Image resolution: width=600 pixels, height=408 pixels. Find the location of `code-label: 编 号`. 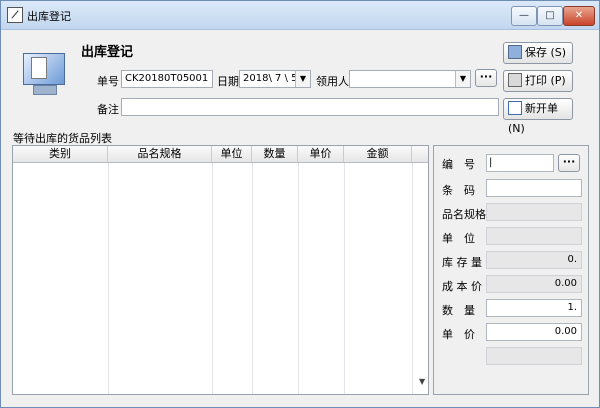

code-label: 编 号 is located at coordinates (458, 164).